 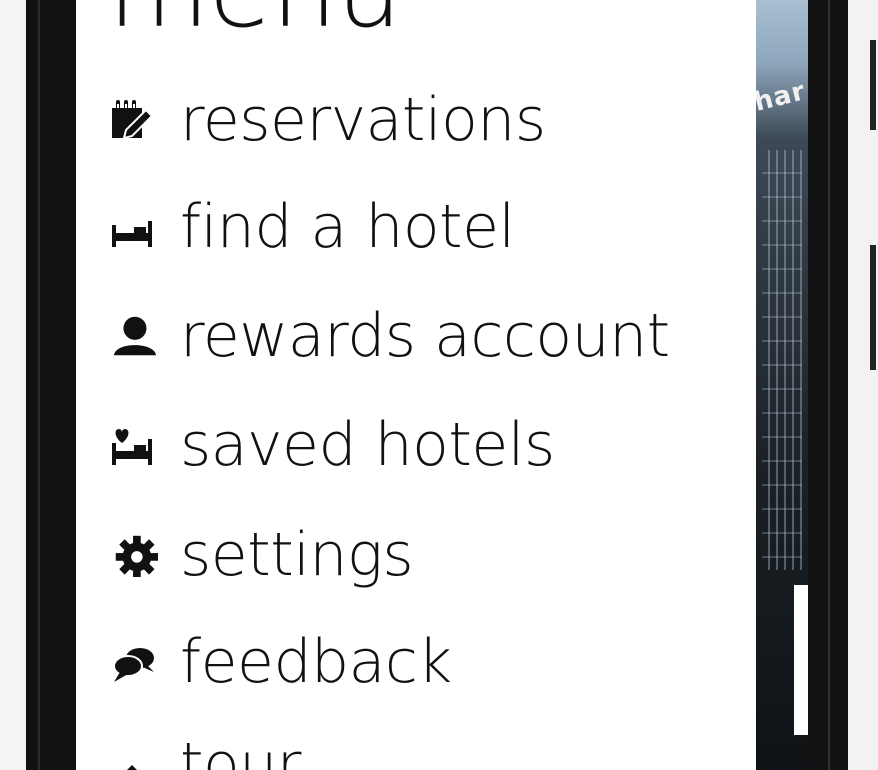 What do you see at coordinates (255, 21) in the screenshot?
I see `menu-title: menu` at bounding box center [255, 21].